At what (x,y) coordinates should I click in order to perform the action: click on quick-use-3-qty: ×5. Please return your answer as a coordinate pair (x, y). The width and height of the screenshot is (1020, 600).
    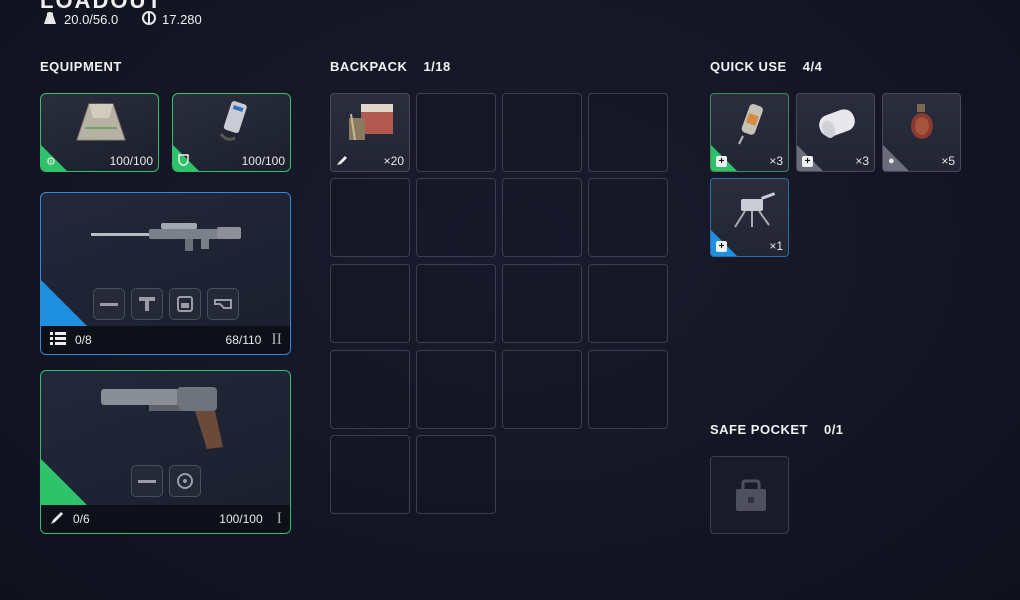
    Looking at the image, I should click on (948, 161).